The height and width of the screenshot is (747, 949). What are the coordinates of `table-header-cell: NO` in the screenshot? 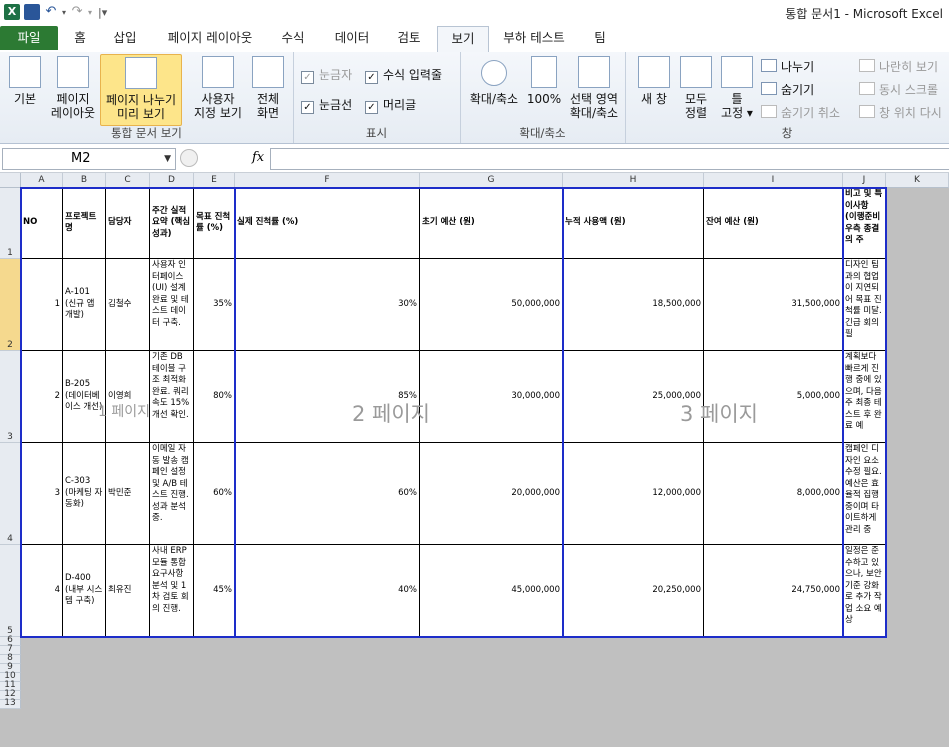 It's located at (42, 223).